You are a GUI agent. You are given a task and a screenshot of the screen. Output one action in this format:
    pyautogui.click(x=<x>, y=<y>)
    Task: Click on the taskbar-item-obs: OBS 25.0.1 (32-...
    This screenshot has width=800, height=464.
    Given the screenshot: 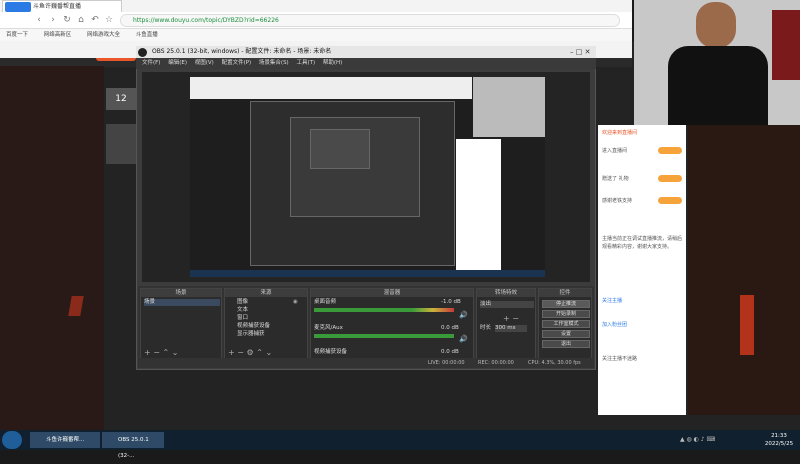 What is the action you would take?
    pyautogui.click(x=133, y=445)
    